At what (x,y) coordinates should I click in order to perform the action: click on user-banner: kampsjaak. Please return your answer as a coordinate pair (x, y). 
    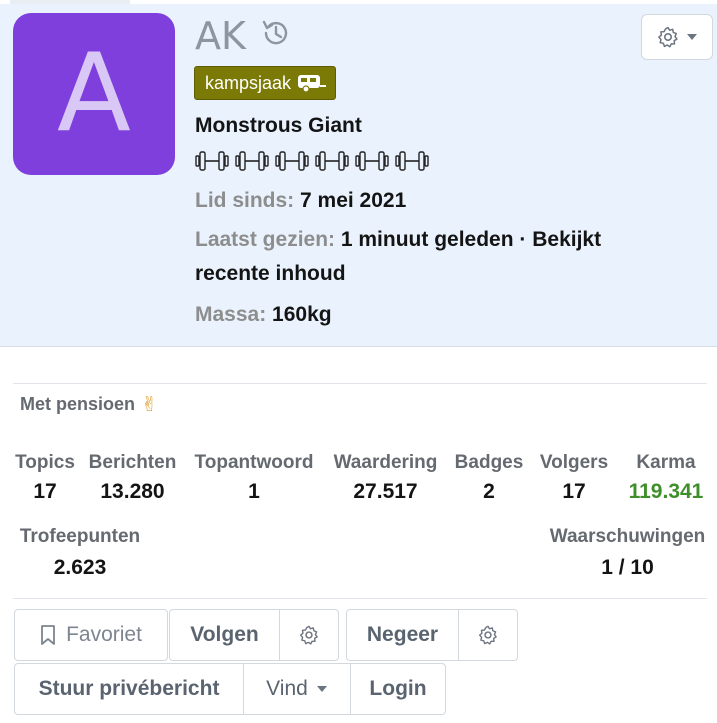
    Looking at the image, I should click on (265, 83).